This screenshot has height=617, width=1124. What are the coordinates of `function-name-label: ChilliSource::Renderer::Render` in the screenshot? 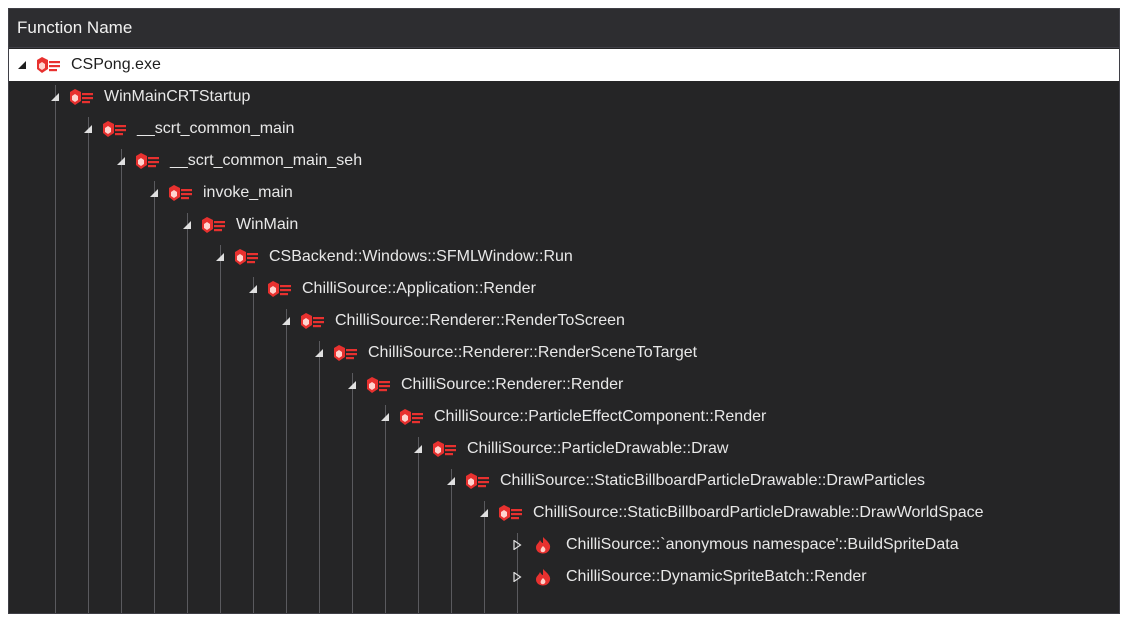 It's located at (512, 384).